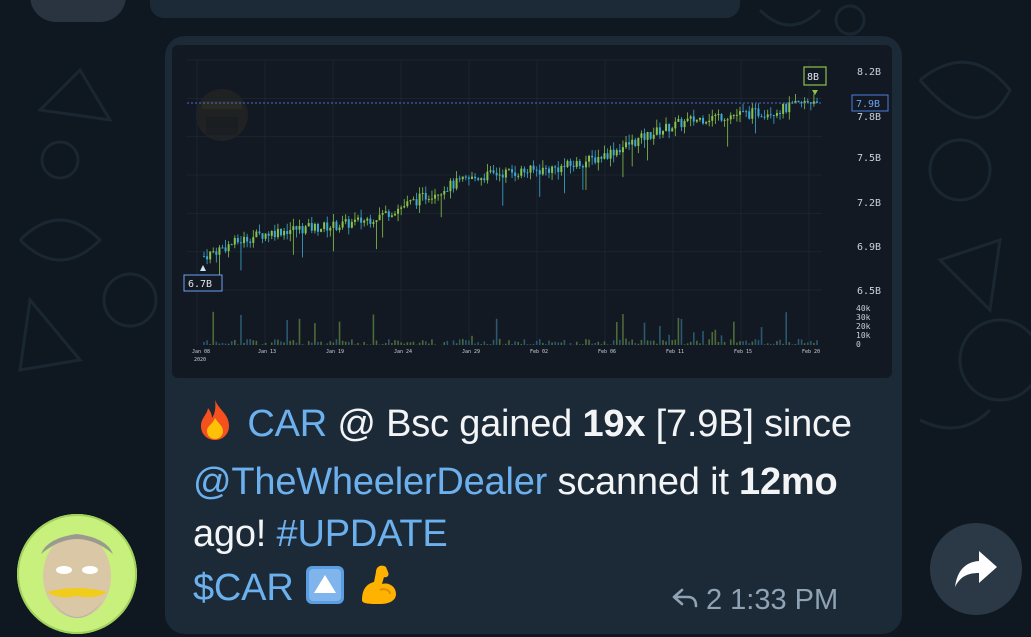  What do you see at coordinates (287, 424) in the screenshot?
I see `token-link: CAR` at bounding box center [287, 424].